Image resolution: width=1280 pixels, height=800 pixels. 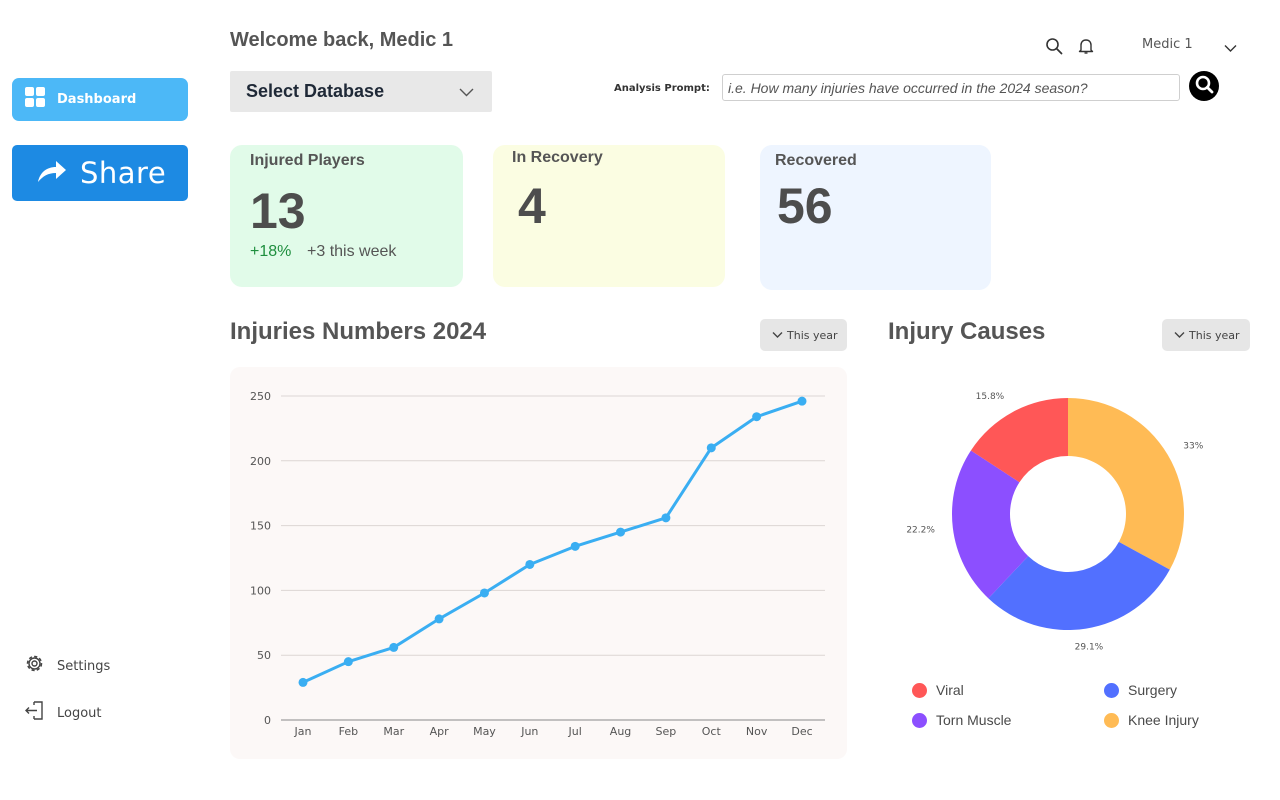 I want to click on sidebar-item-dashboard: Dashboard, so click(x=100, y=99).